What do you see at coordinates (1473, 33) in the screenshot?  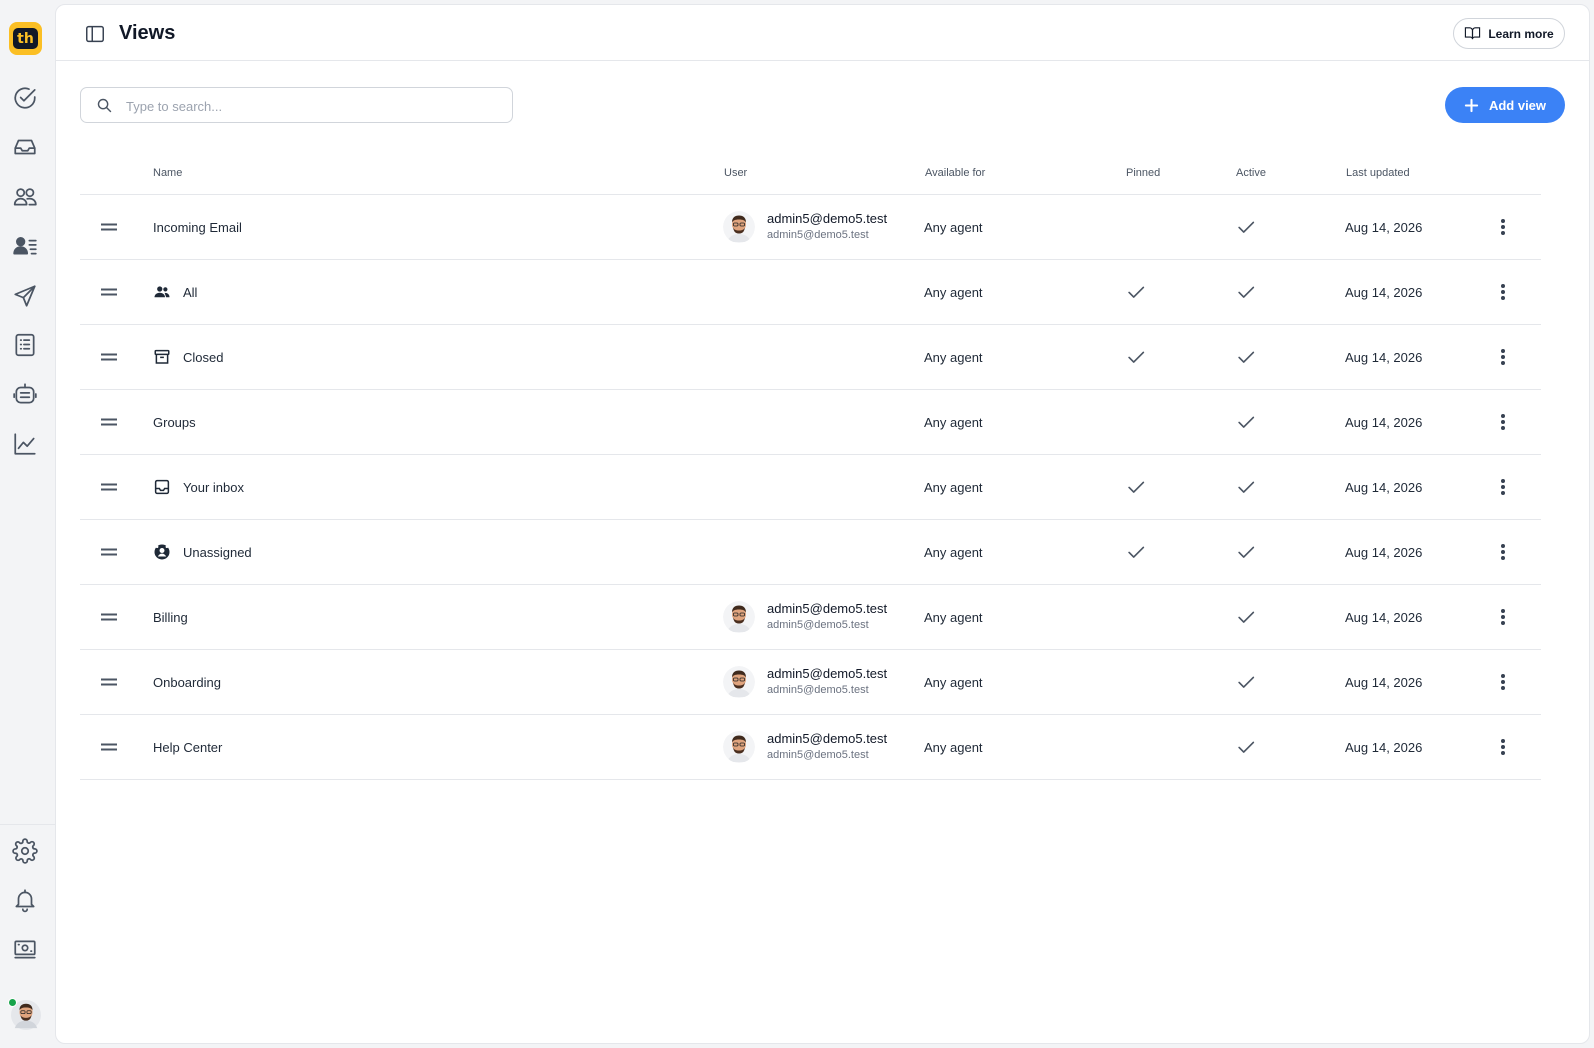 I see `book-open-icon` at bounding box center [1473, 33].